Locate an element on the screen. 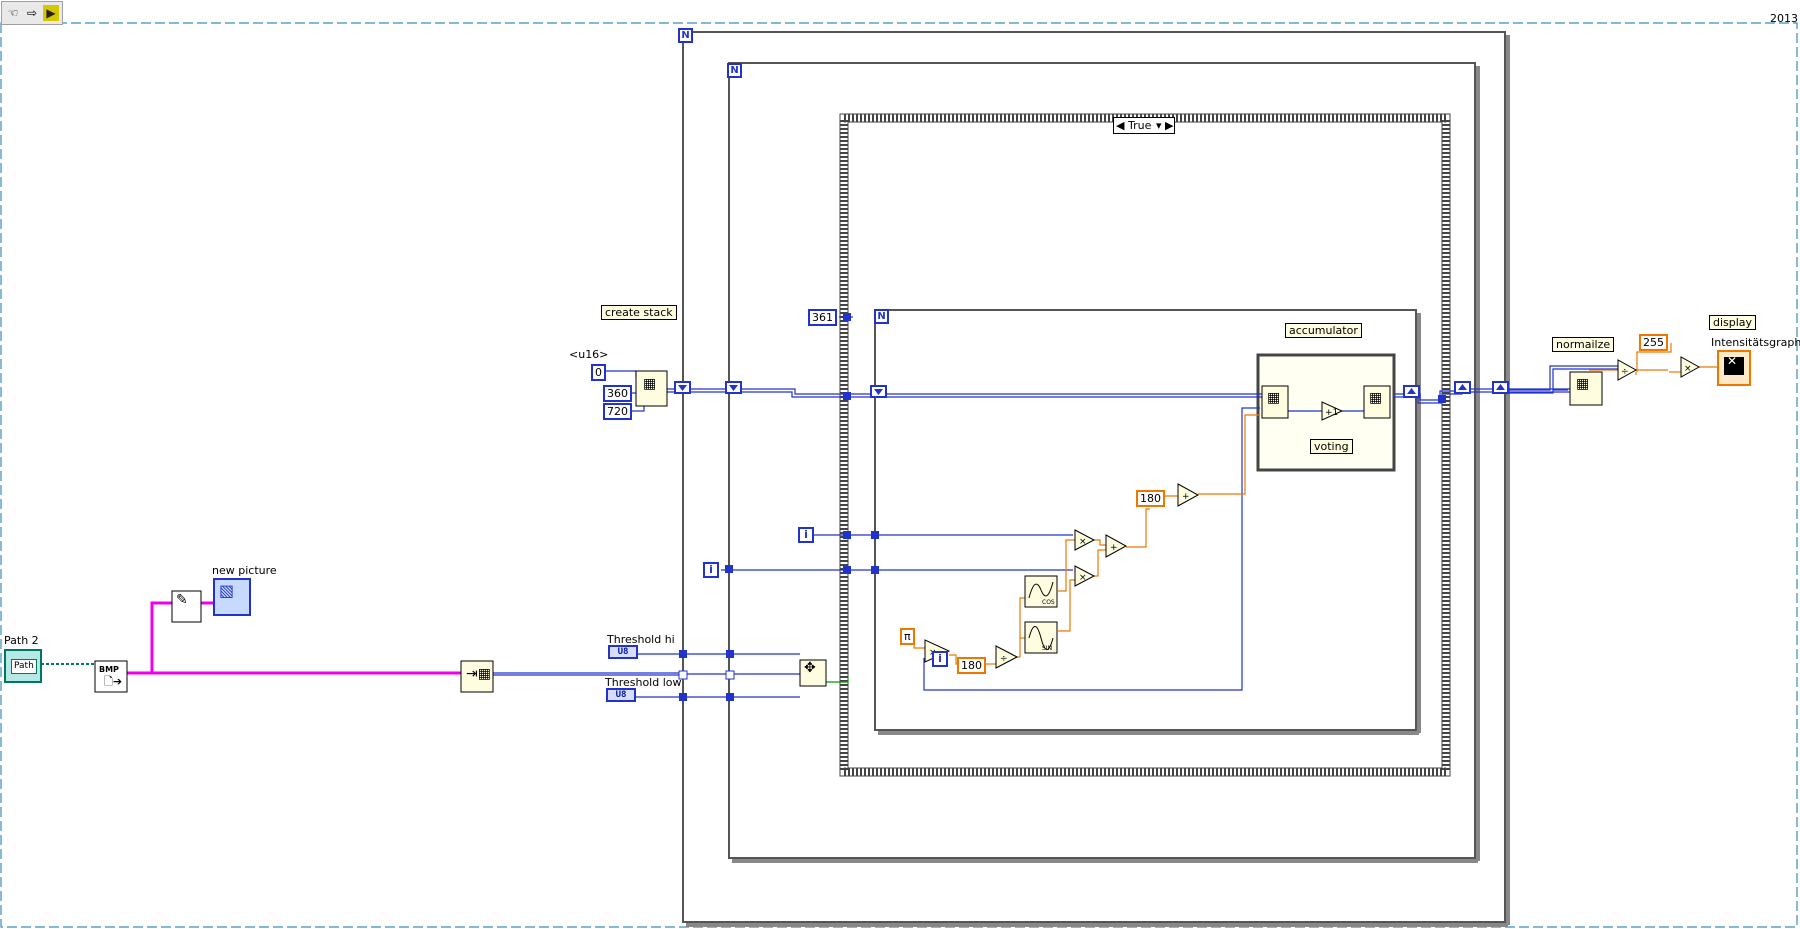 The width and height of the screenshot is (1800, 929). threshold-hi-control: U8 is located at coordinates (623, 652).